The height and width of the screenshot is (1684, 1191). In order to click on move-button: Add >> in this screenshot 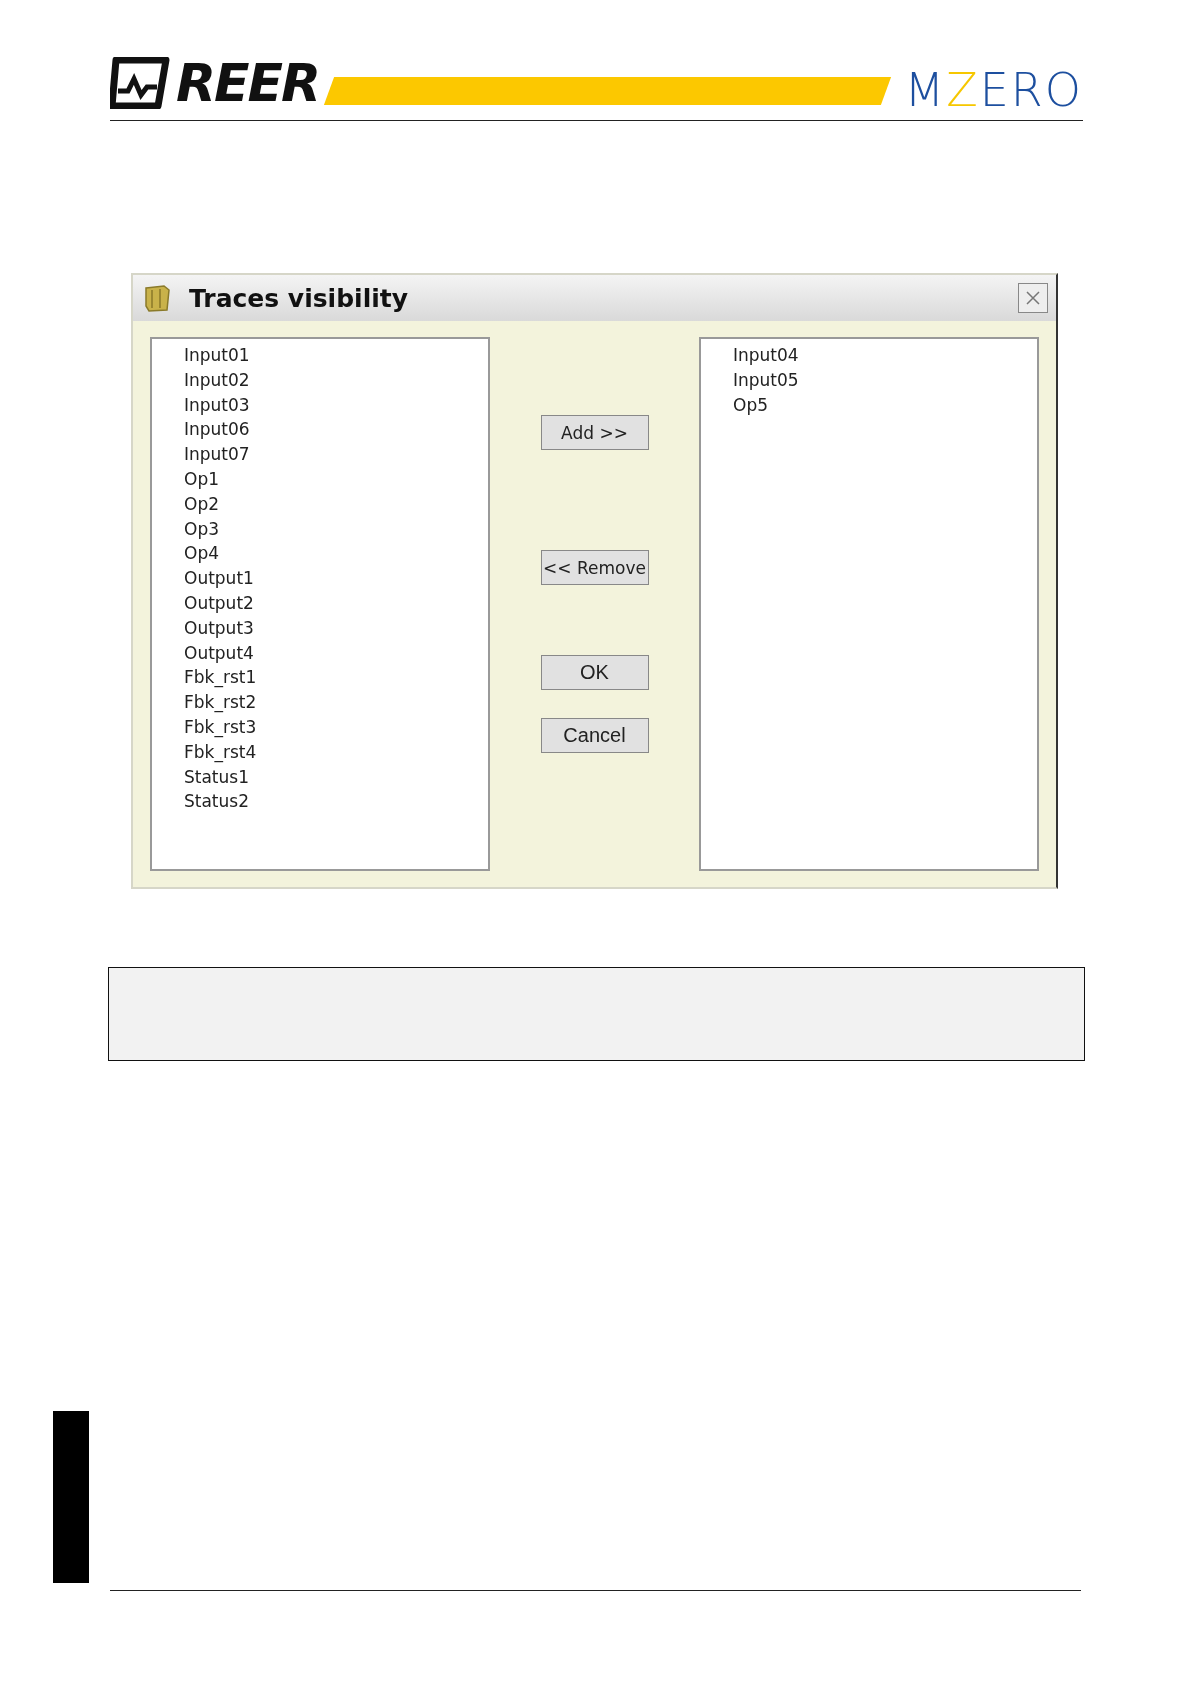, I will do `click(594, 432)`.